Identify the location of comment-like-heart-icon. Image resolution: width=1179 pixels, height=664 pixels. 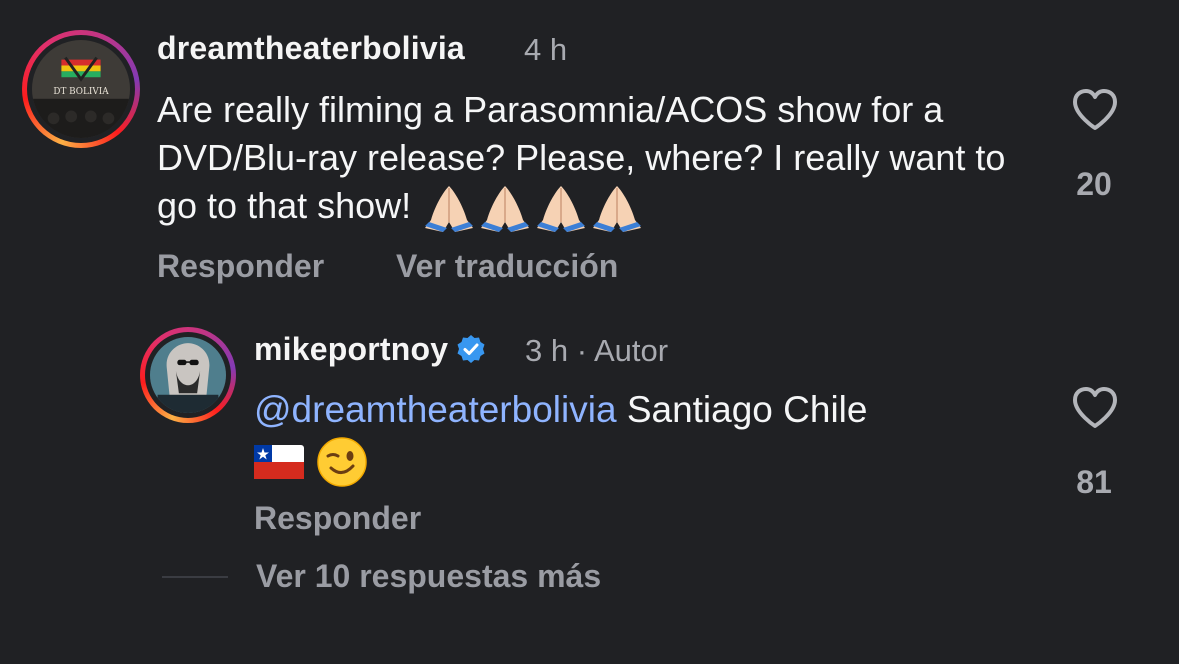
(1095, 110).